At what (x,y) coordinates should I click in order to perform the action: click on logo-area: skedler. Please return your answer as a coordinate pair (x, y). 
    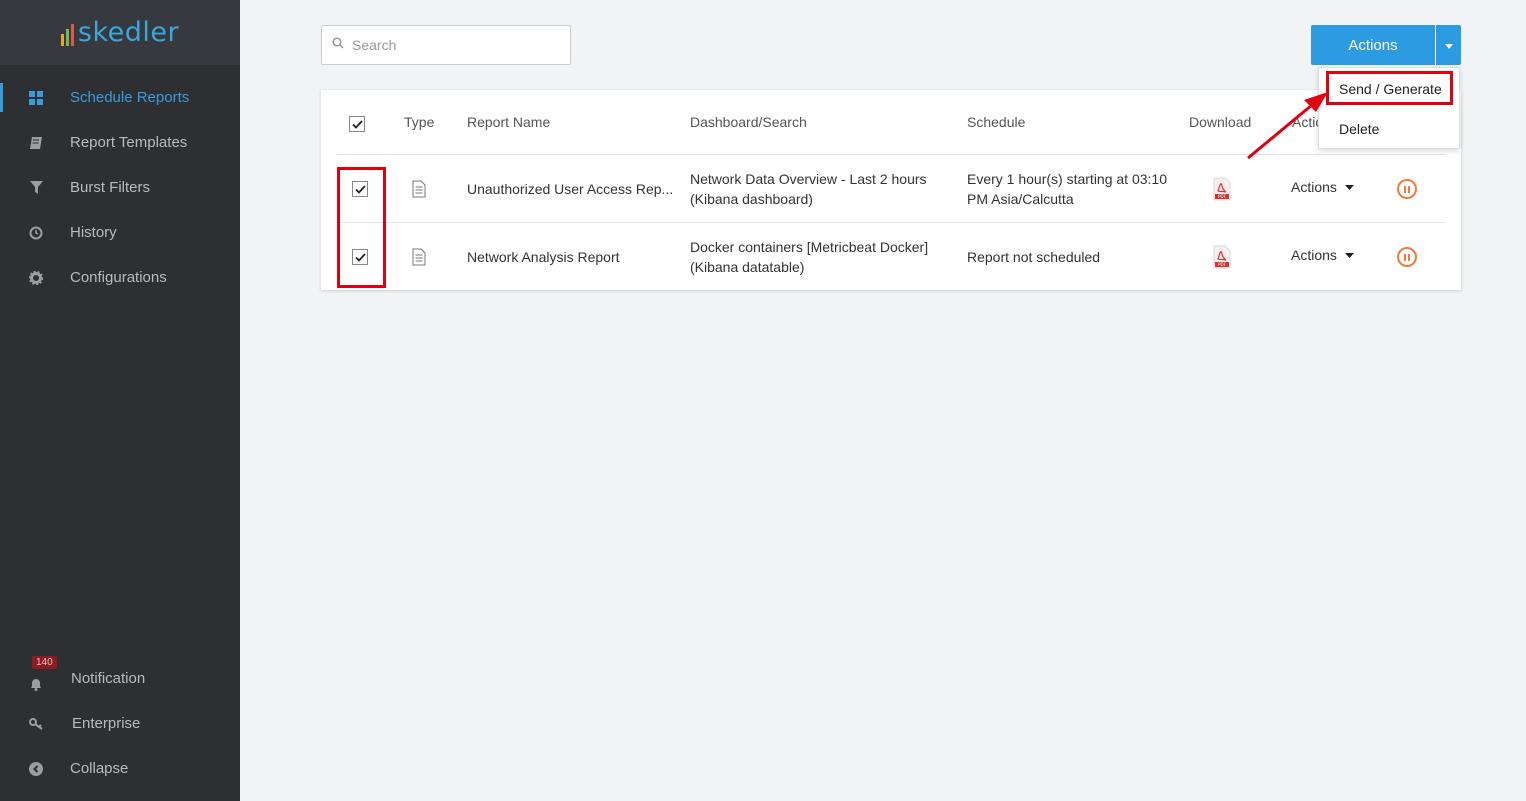
    Looking at the image, I should click on (120, 32).